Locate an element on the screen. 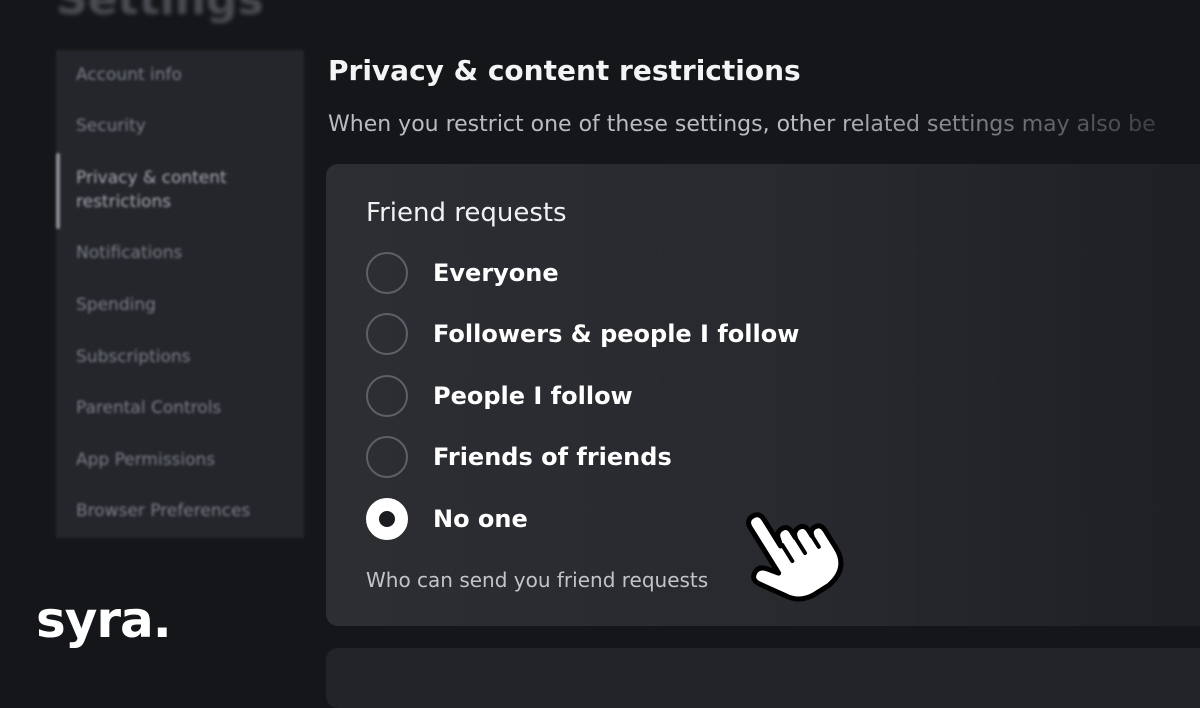 The image size is (1200, 708). option-people-i-follow: People I follow is located at coordinates (626, 396).